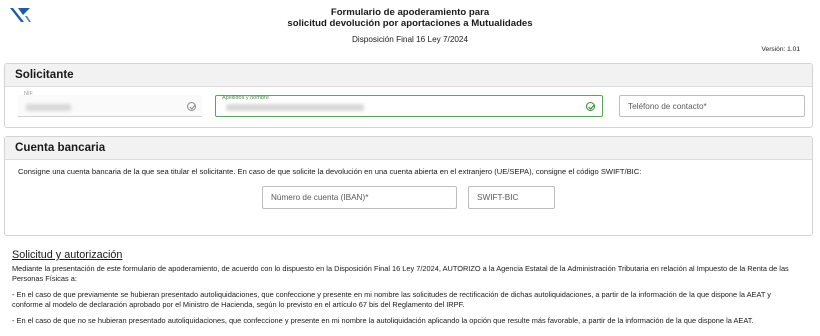 The width and height of the screenshot is (820, 336). What do you see at coordinates (28, 94) in the screenshot?
I see `nif-label: NIF` at bounding box center [28, 94].